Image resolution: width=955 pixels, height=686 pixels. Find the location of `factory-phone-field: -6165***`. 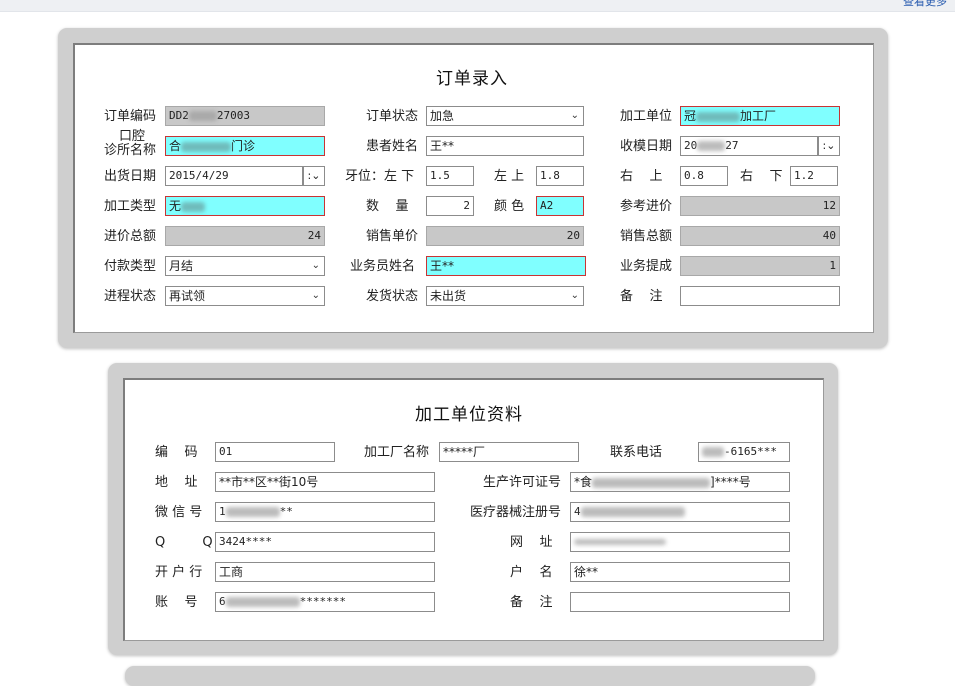

factory-phone-field: -6165*** is located at coordinates (744, 452).